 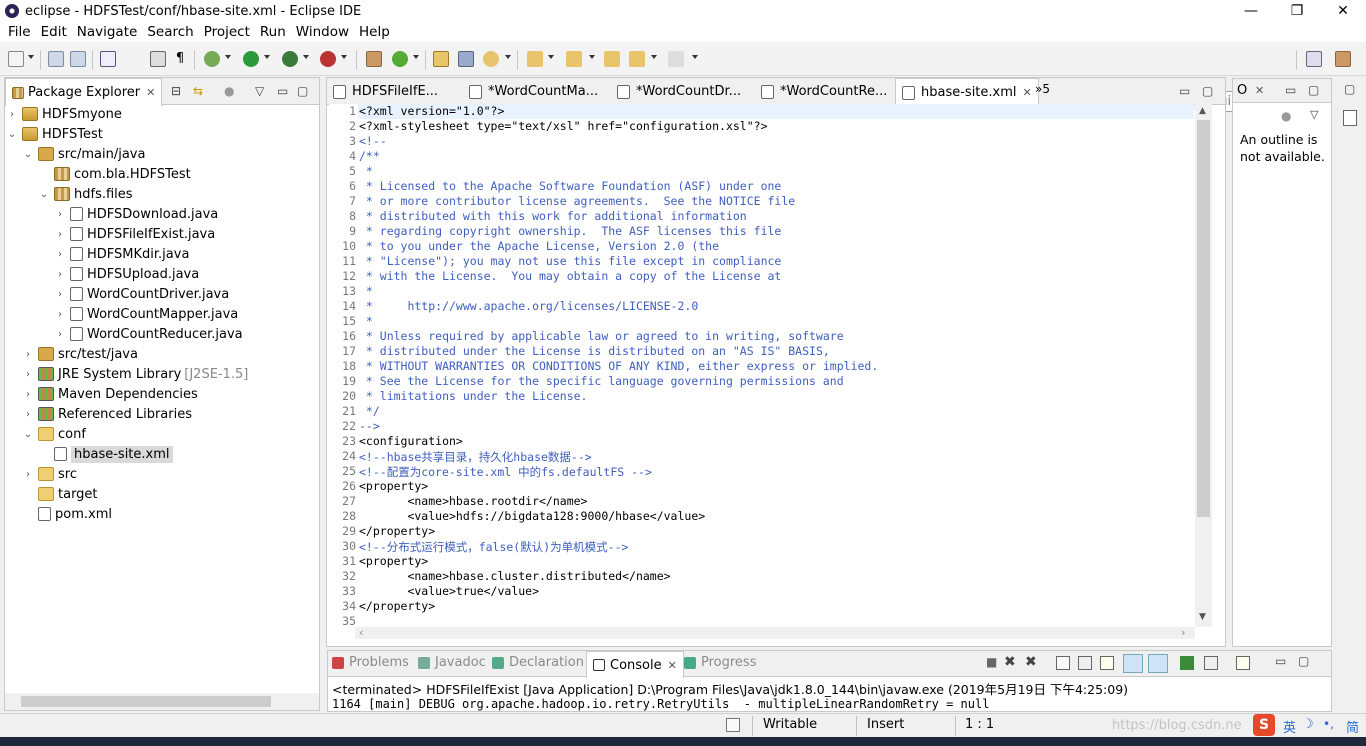 I want to click on ime-punctuation-icon: •,, so click(x=1328, y=724).